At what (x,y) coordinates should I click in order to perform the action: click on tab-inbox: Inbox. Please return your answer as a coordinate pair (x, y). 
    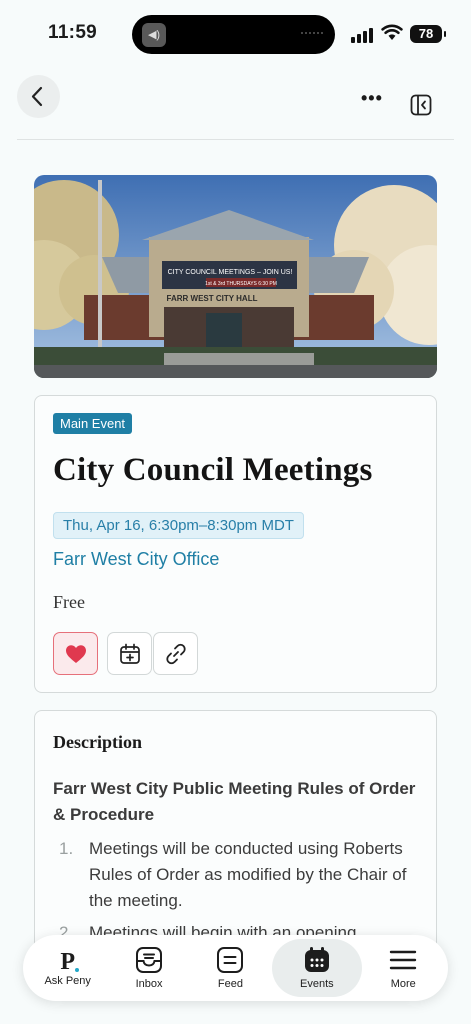
    Looking at the image, I should click on (149, 968).